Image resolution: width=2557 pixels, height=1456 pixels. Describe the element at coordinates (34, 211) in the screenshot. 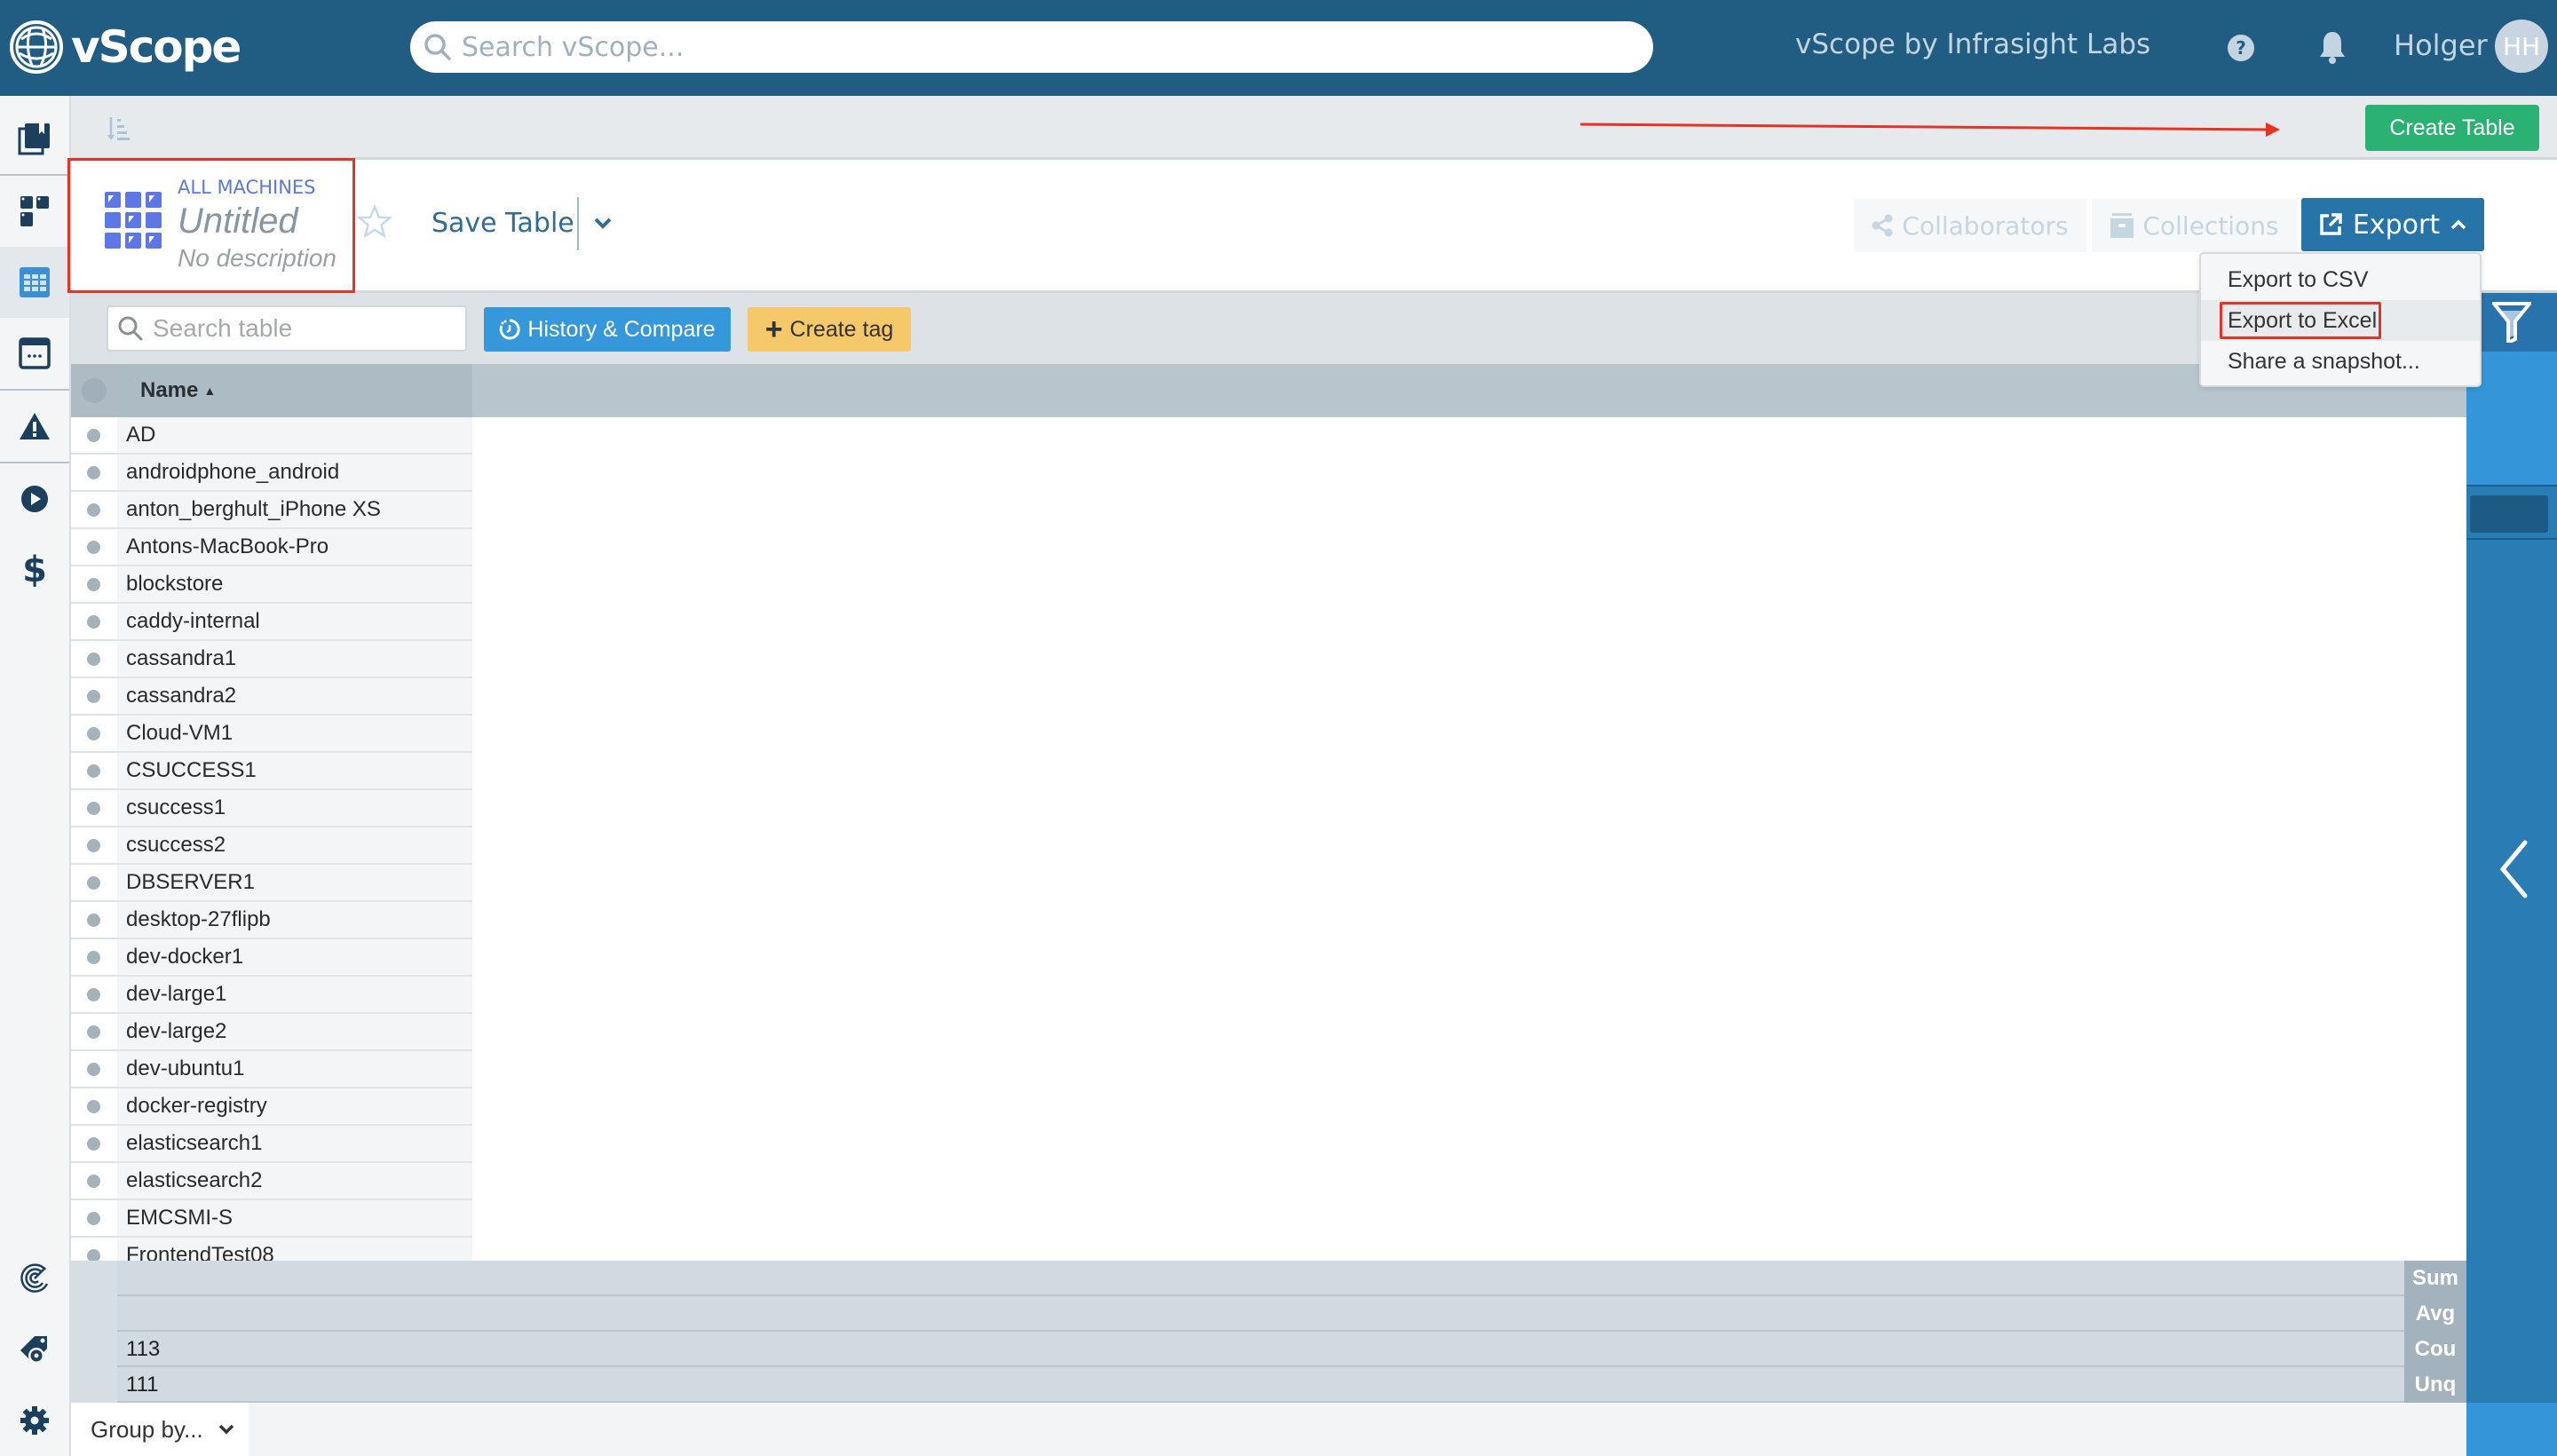

I see `sidebar-item-dashboards` at that location.